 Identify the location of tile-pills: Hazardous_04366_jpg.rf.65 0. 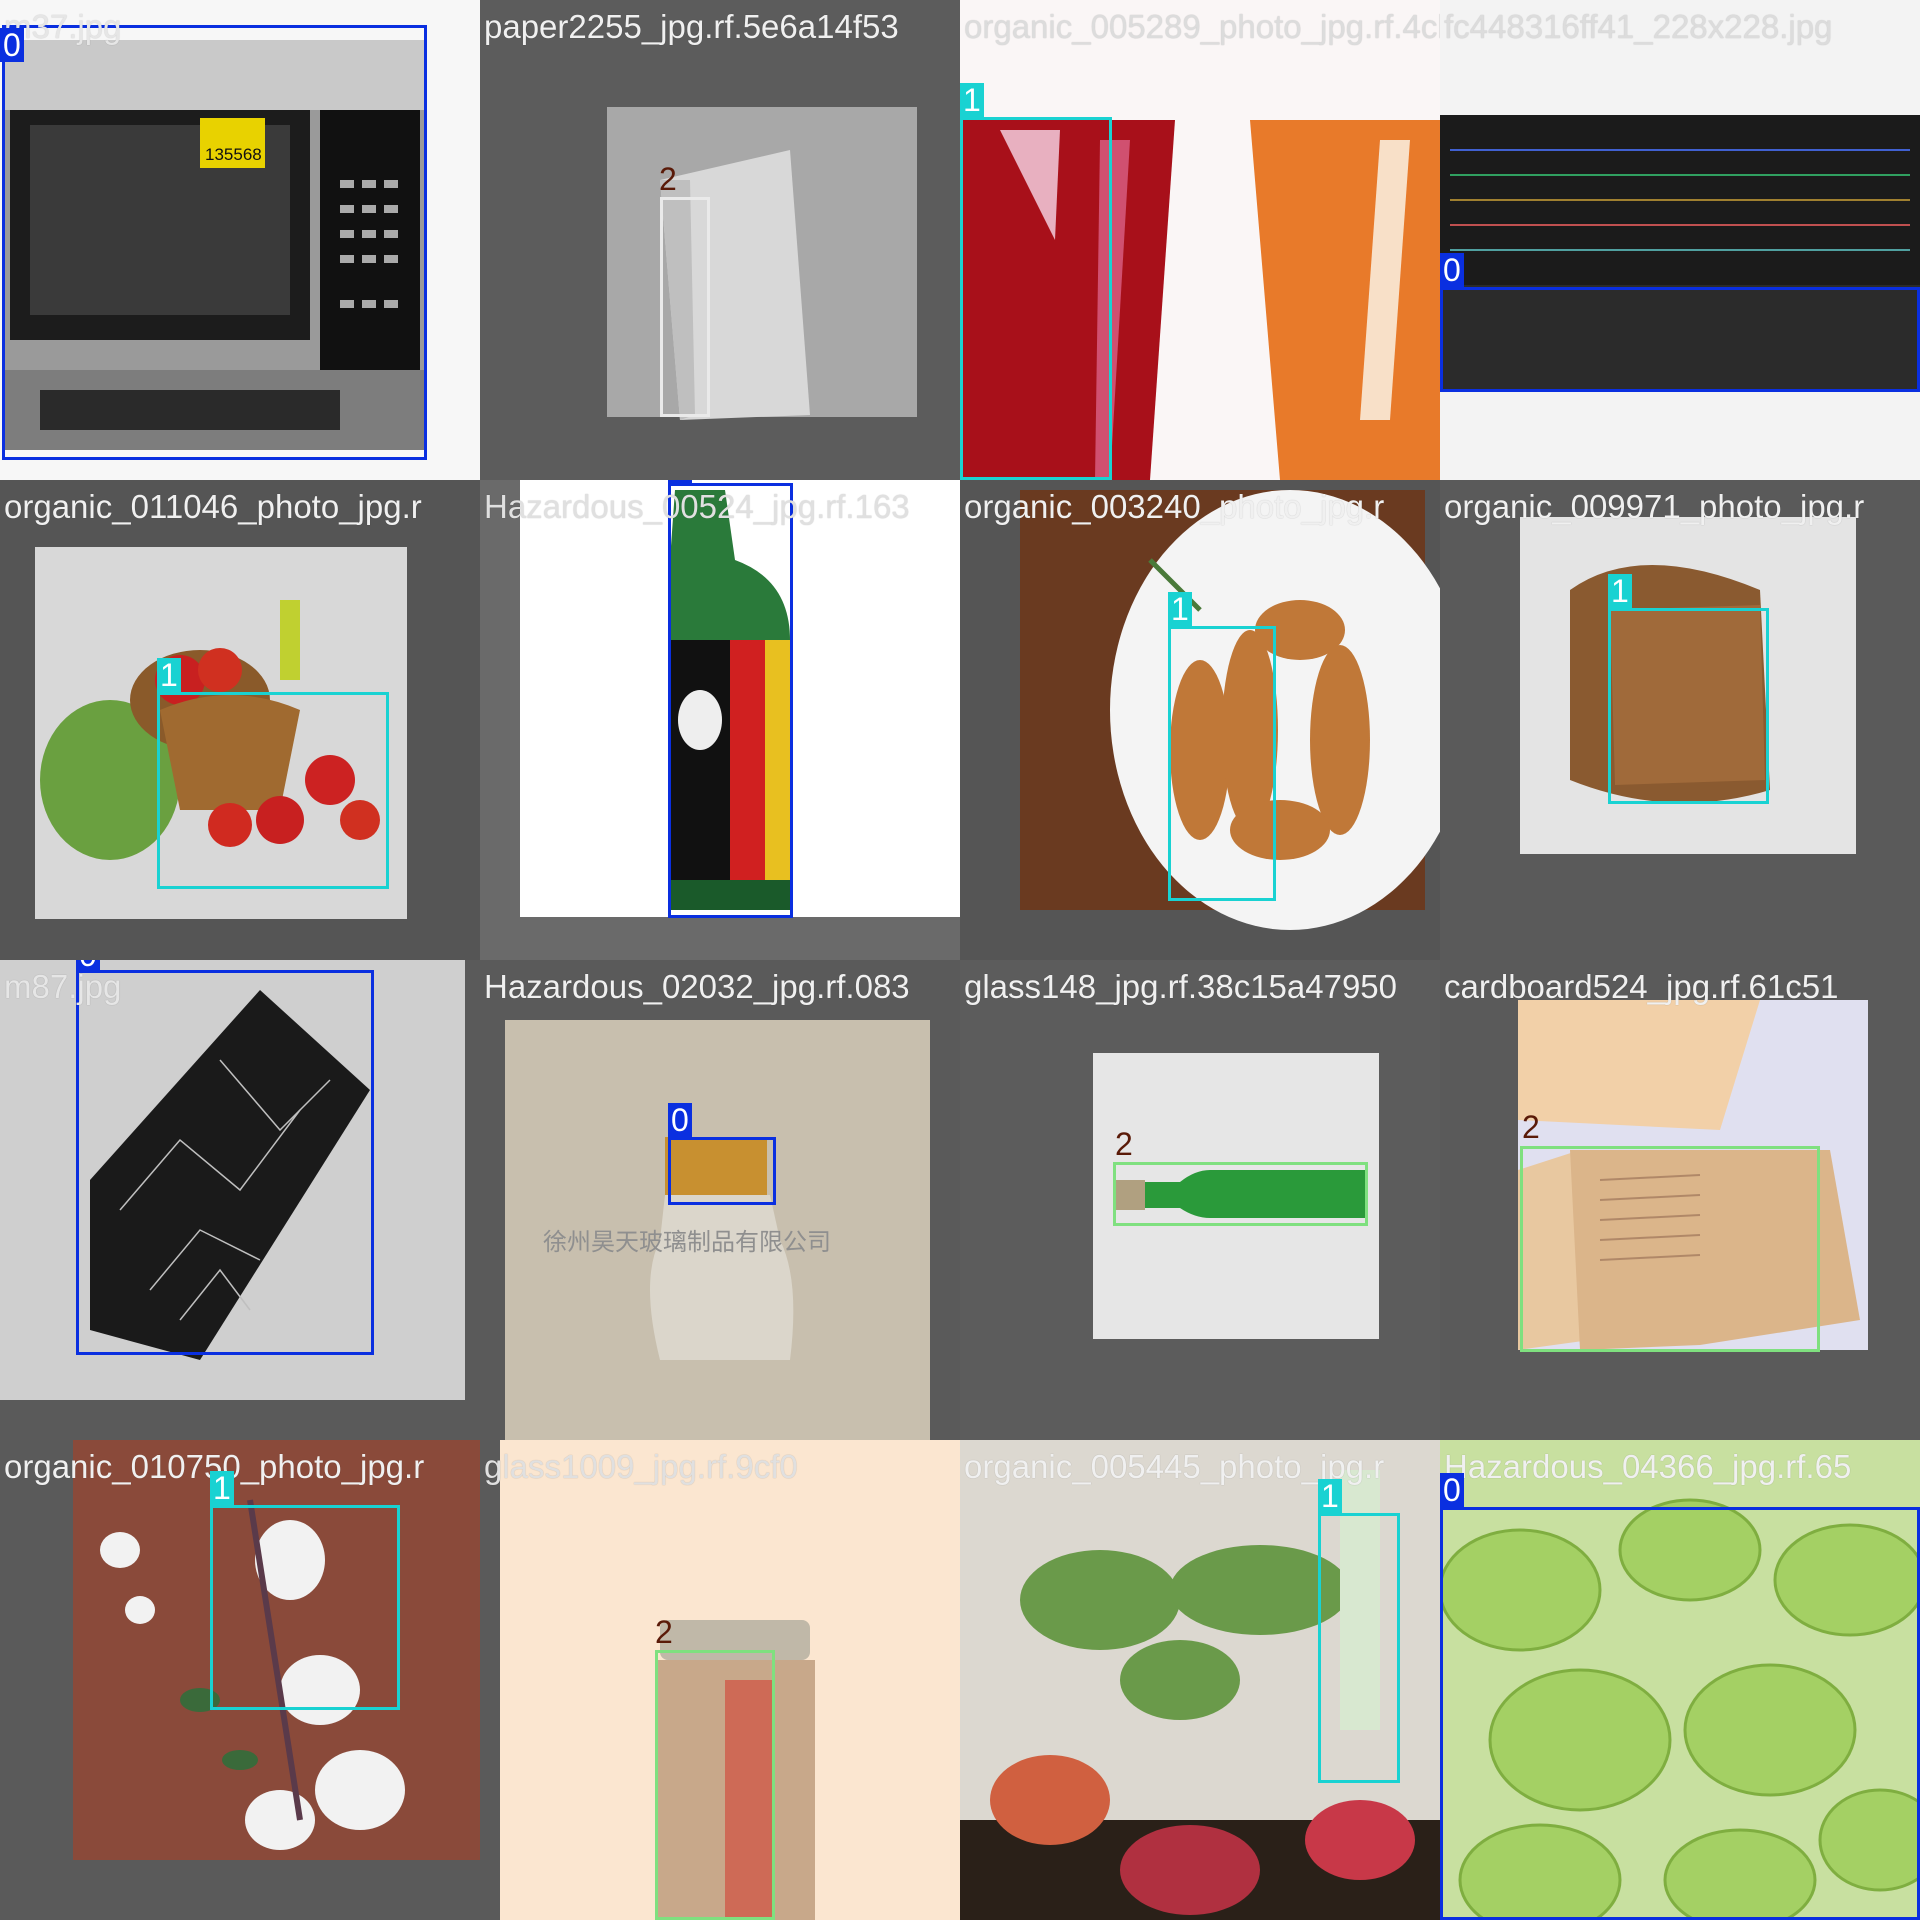
(1680, 1680).